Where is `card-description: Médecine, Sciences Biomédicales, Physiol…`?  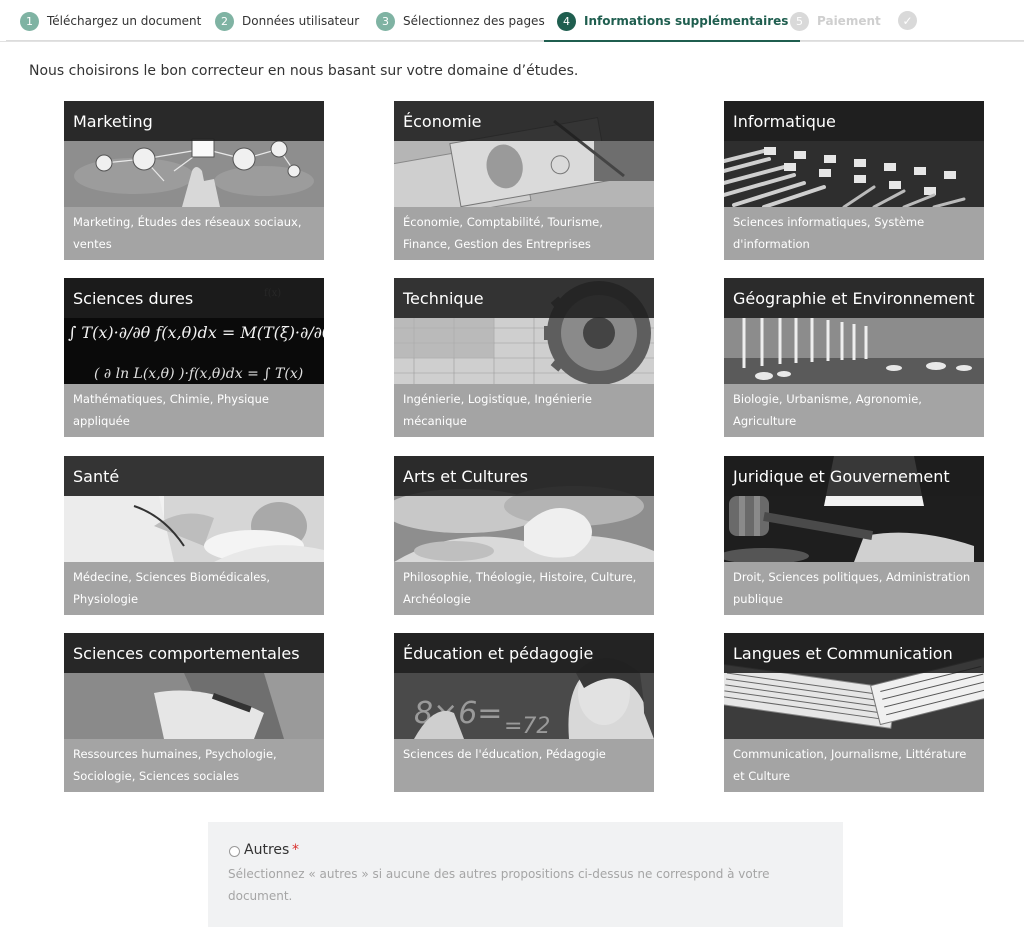 card-description: Médecine, Sciences Biomédicales, Physiol… is located at coordinates (171, 588).